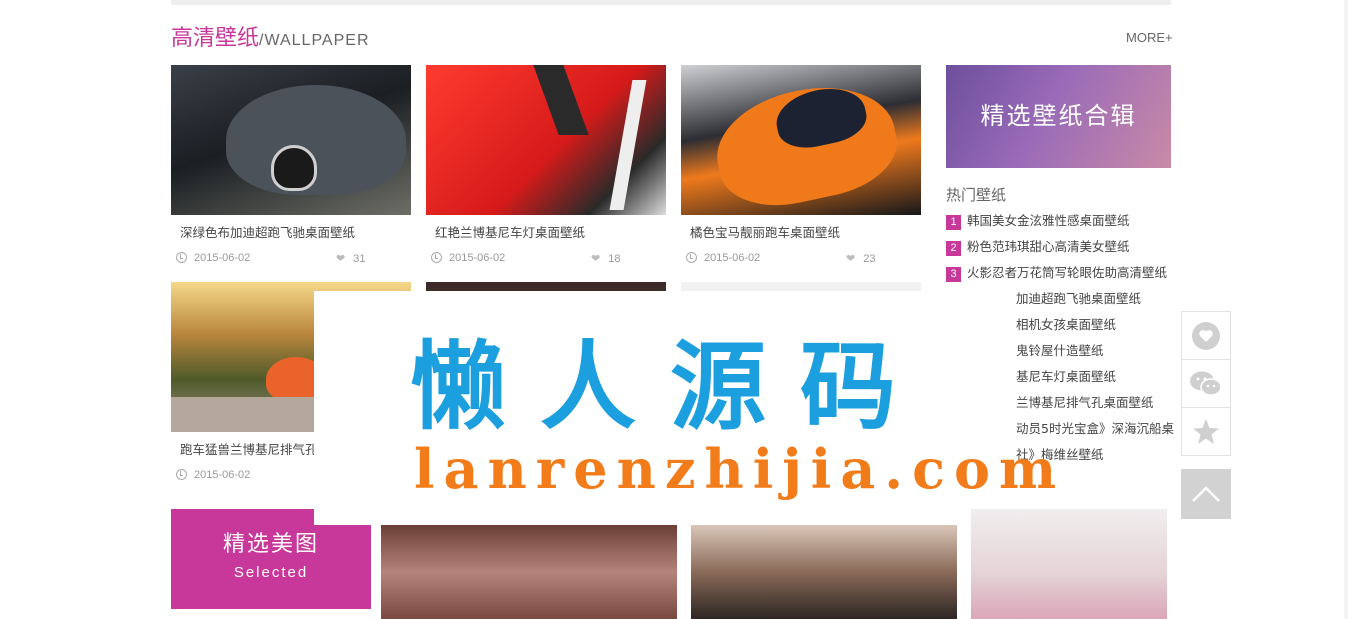 This screenshot has height=619, width=1348. What do you see at coordinates (215, 38) in the screenshot?
I see `section-title-cn: 高清壁纸` at bounding box center [215, 38].